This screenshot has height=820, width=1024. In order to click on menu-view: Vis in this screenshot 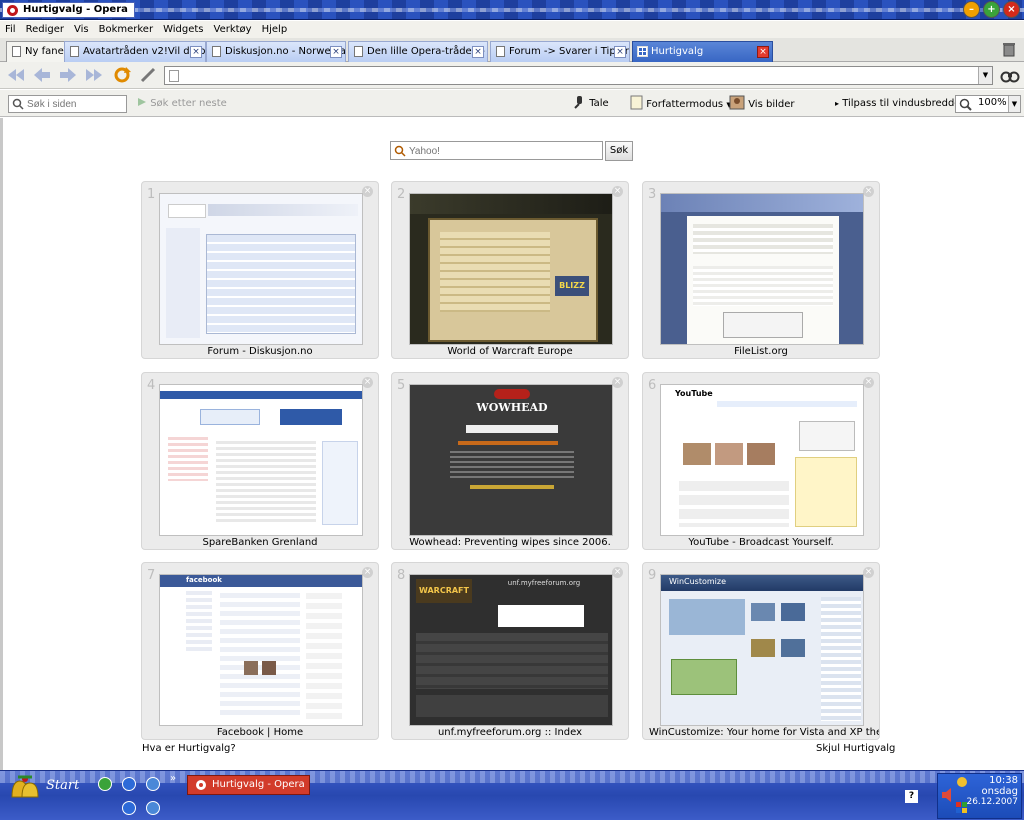, I will do `click(81, 29)`.